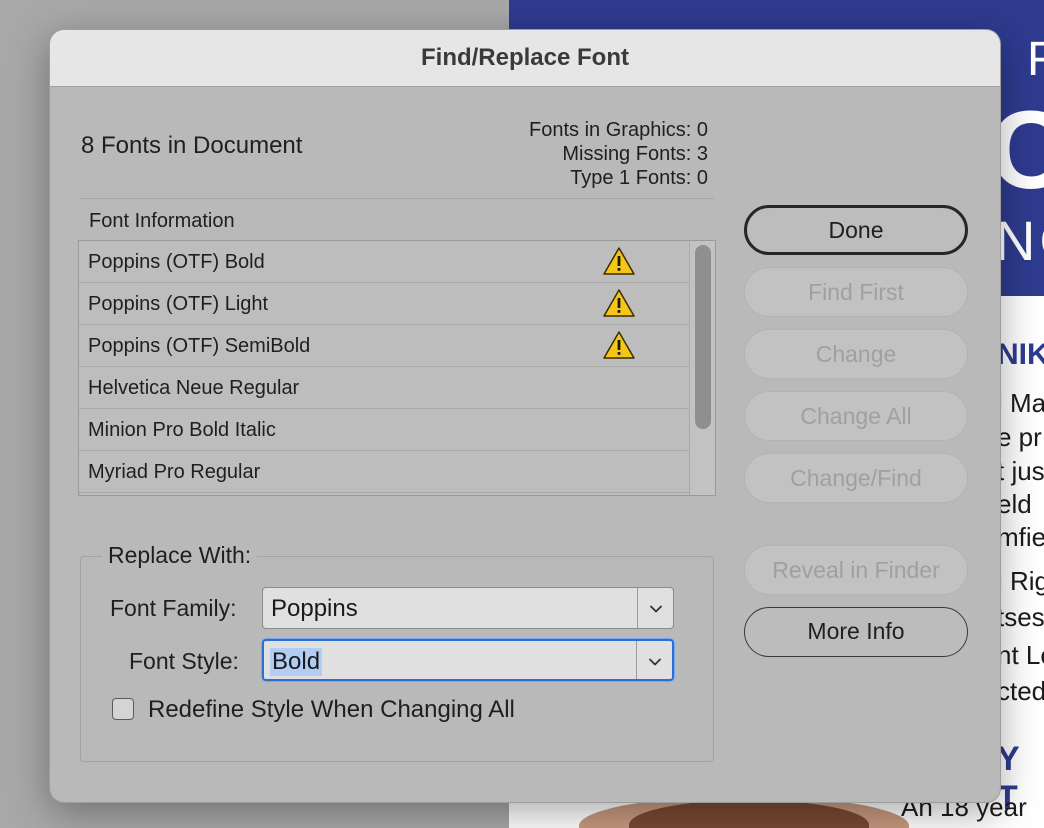 The image size is (1044, 828). What do you see at coordinates (1020, 537) in the screenshot?
I see `document-line: mfie` at bounding box center [1020, 537].